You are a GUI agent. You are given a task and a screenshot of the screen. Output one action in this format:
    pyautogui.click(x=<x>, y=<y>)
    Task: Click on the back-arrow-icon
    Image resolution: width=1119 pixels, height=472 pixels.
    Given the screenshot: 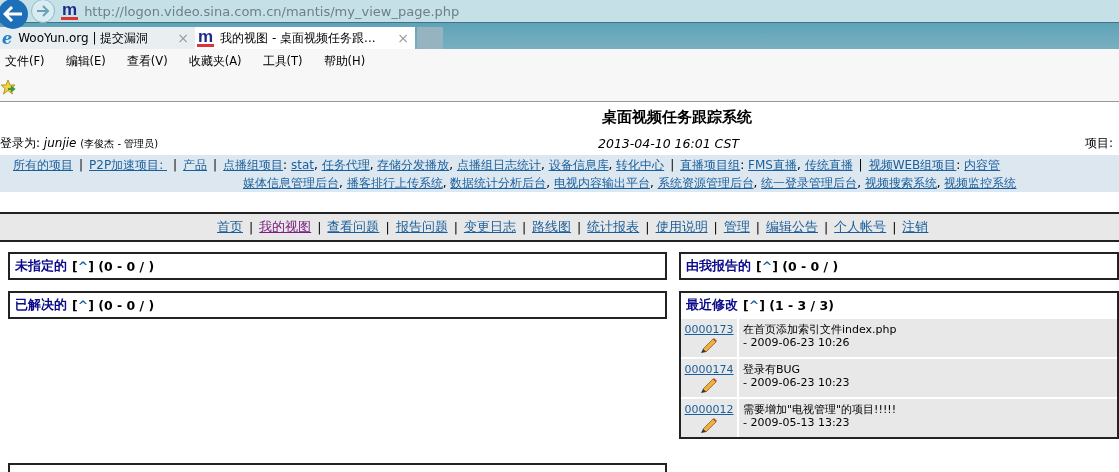 What is the action you would take?
    pyautogui.click(x=13, y=14)
    